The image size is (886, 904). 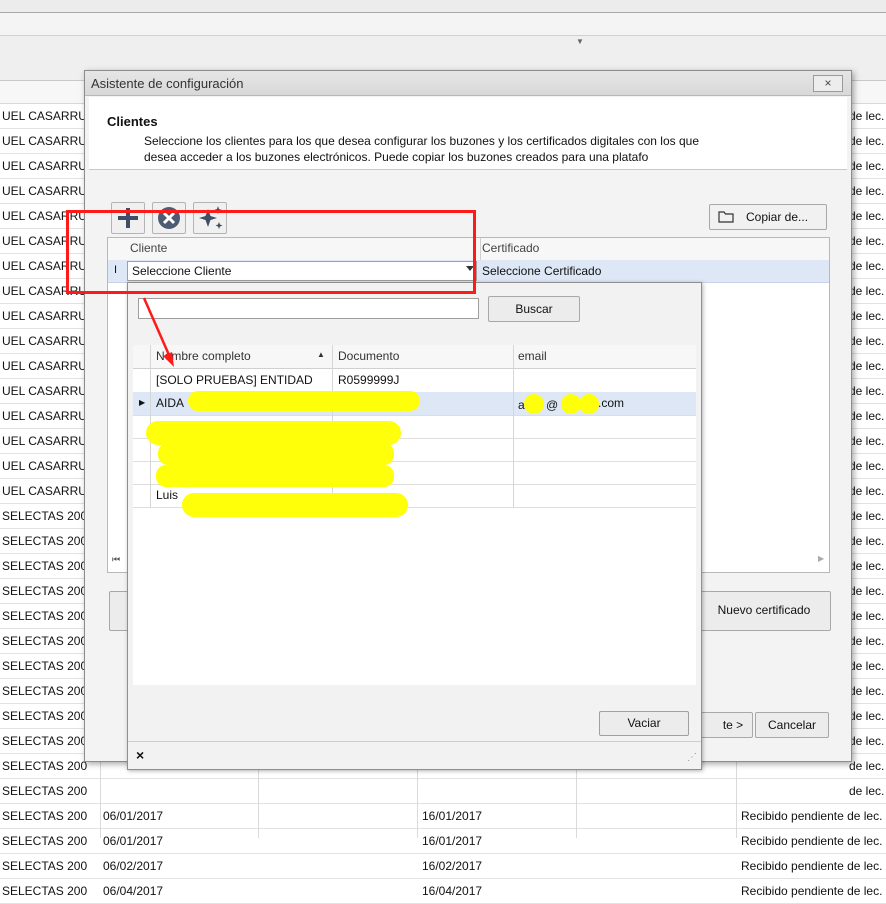 What do you see at coordinates (45, 891) in the screenshot?
I see `table-cell: SELECTAS 200` at bounding box center [45, 891].